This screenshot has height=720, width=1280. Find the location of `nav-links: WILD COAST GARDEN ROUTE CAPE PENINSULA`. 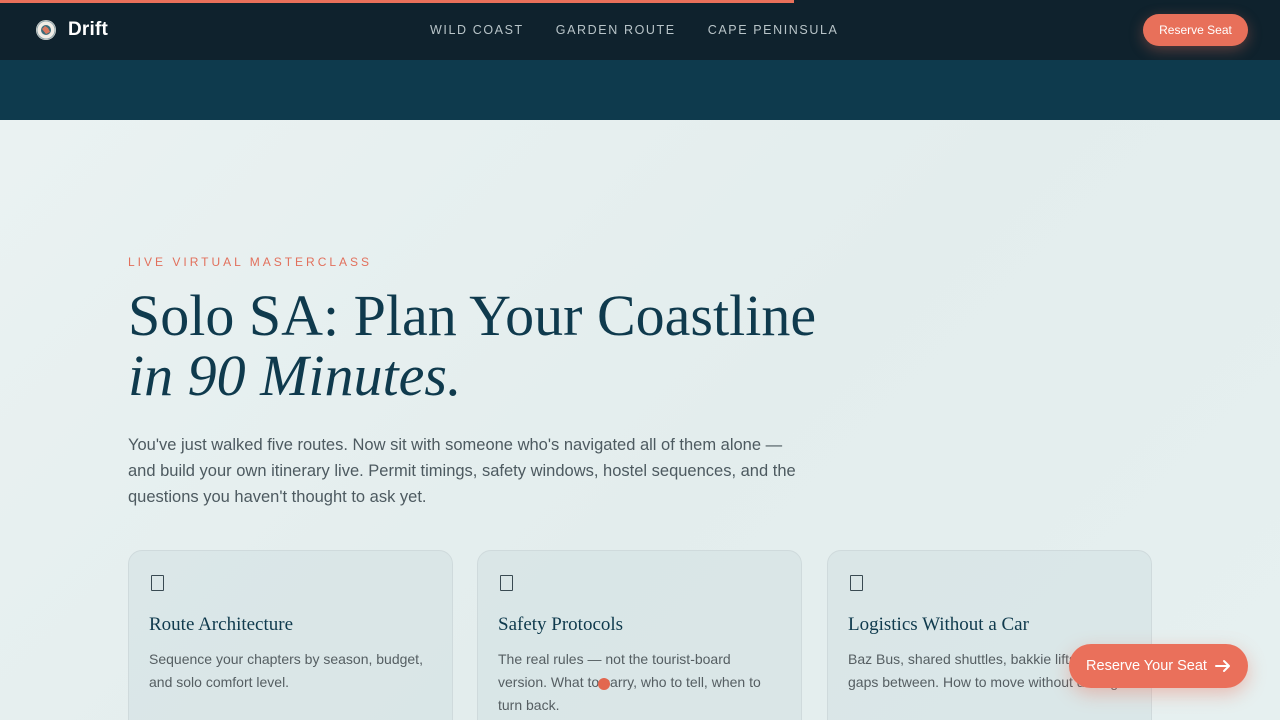

nav-links: WILD COAST GARDEN ROUTE CAPE PENINSULA is located at coordinates (634, 30).